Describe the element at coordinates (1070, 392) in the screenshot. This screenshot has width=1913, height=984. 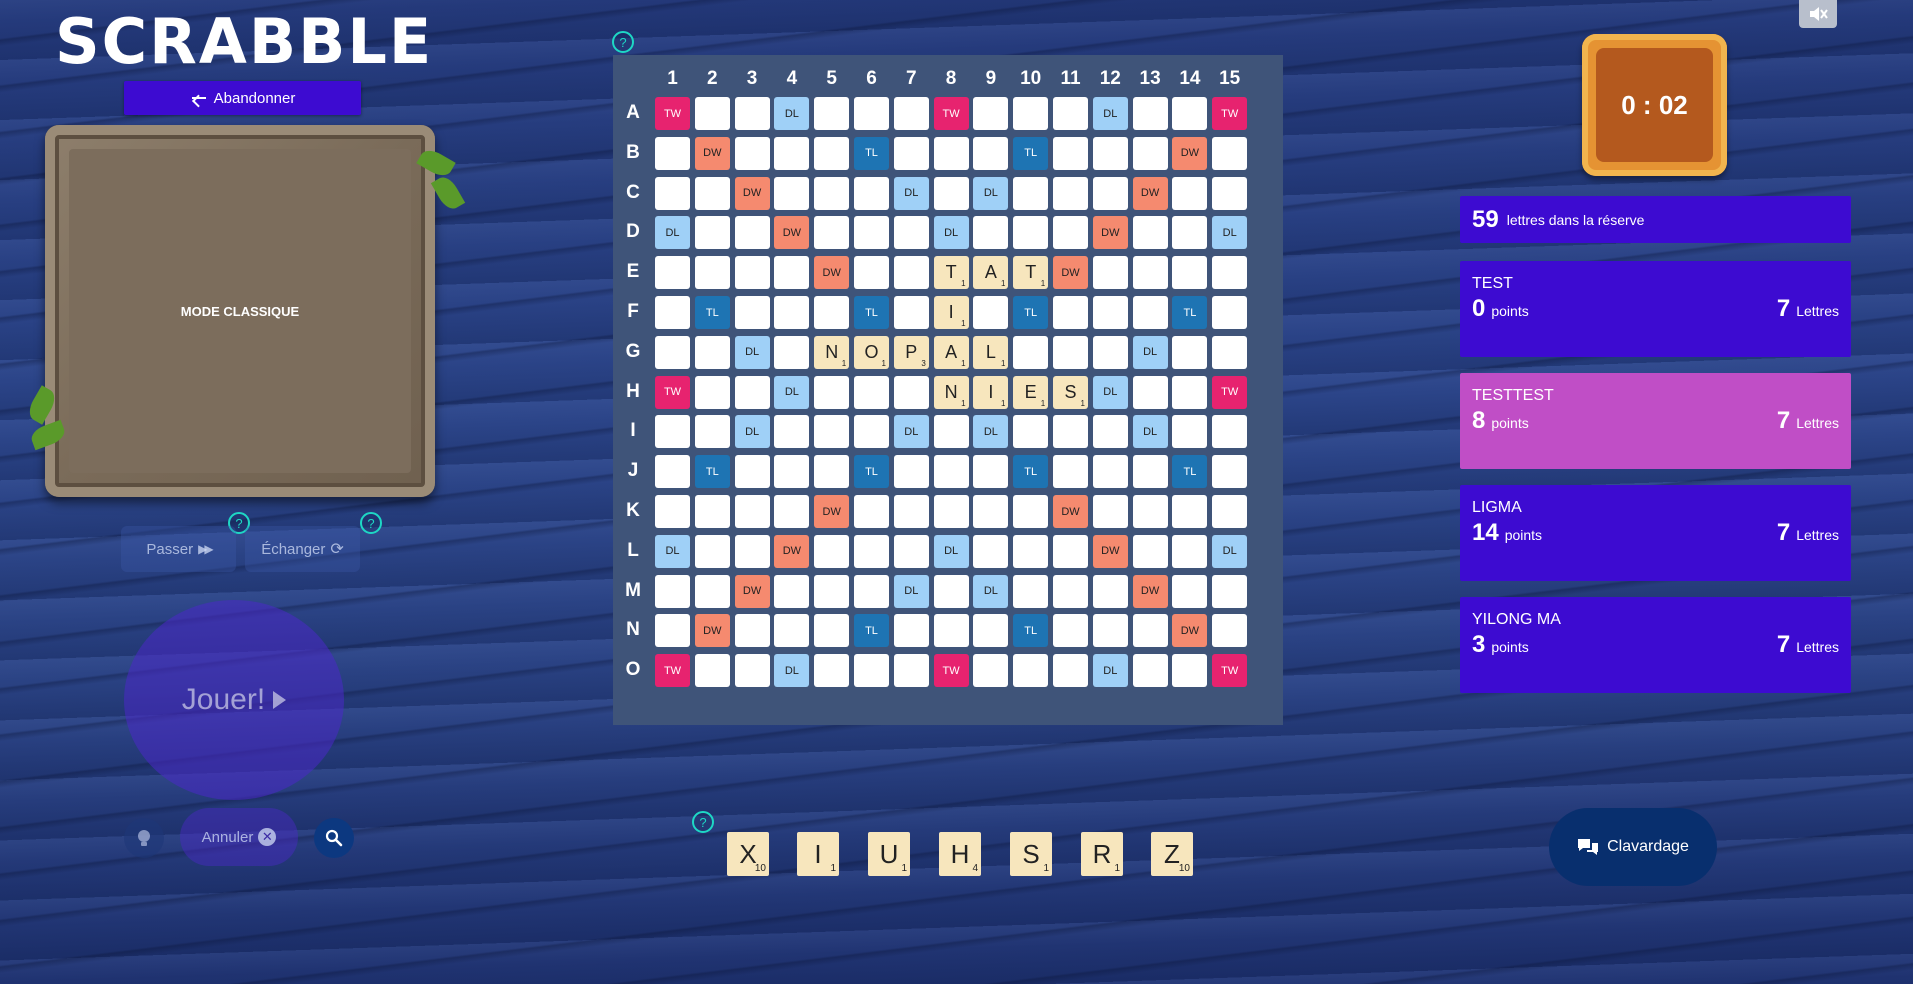
I see `board-tile: S1` at that location.